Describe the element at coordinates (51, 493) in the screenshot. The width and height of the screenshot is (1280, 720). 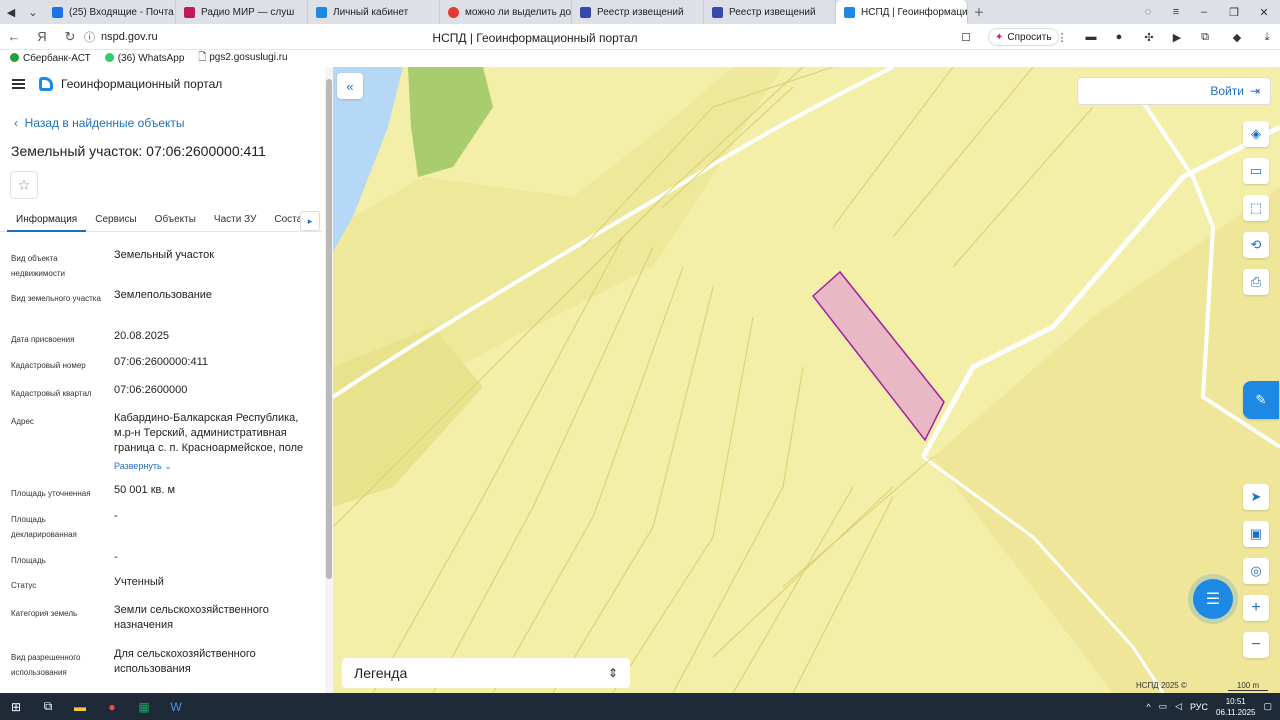
I see `field-key: Площадь уточненная` at that location.